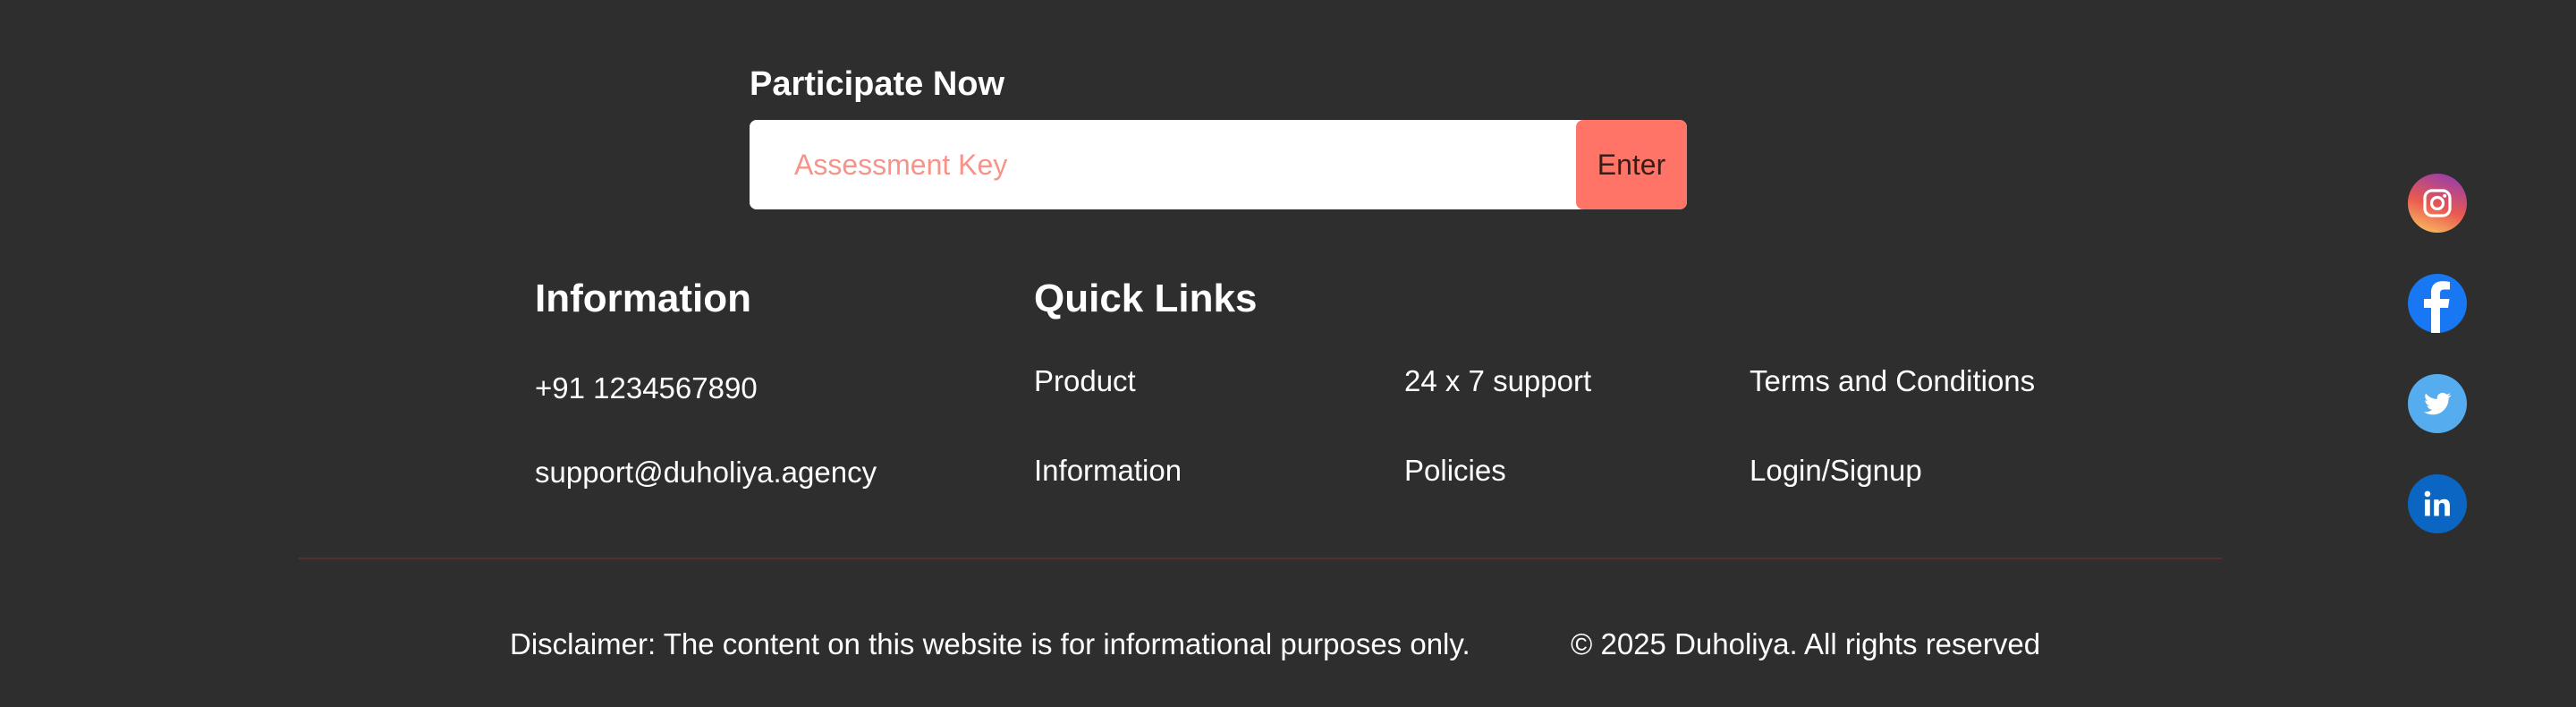  What do you see at coordinates (706, 472) in the screenshot?
I see `email-link: support@duholiya.agency` at bounding box center [706, 472].